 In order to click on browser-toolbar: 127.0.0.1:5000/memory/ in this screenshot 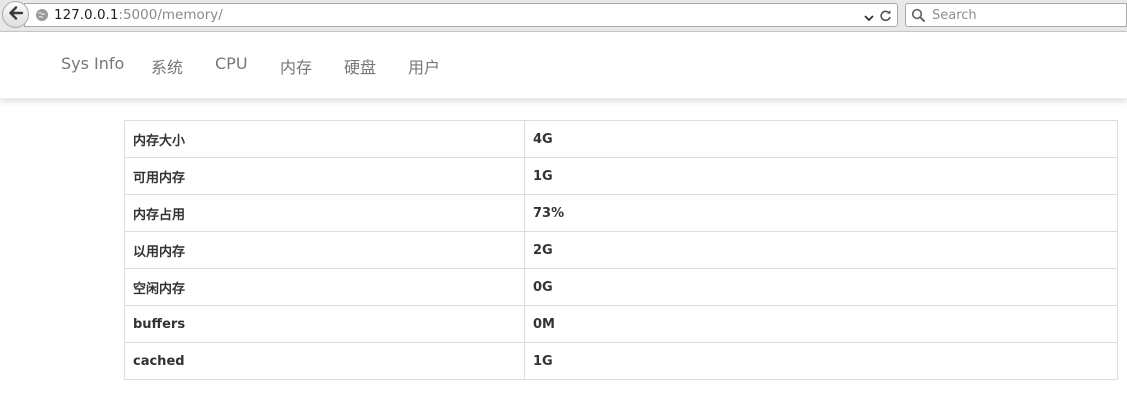, I will do `click(563, 16)`.